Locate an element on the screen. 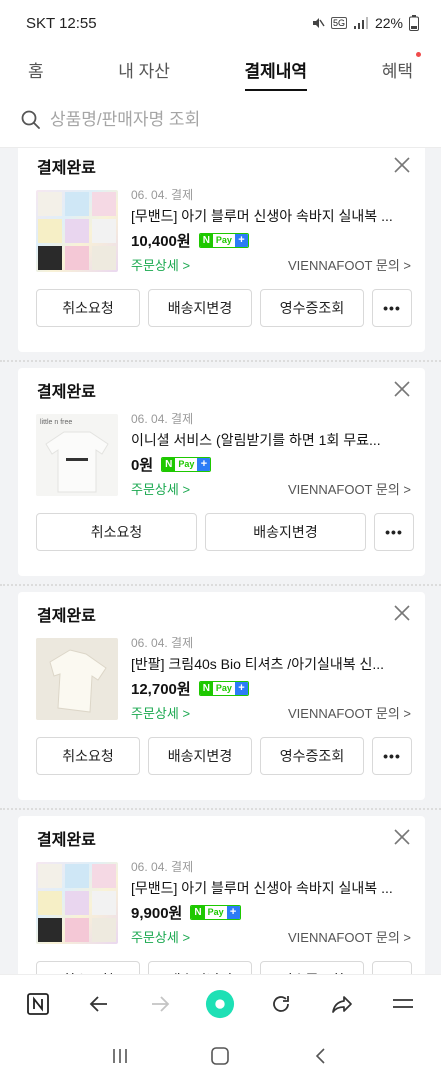  tab-my-assets: 내 자산 is located at coordinates (144, 69).